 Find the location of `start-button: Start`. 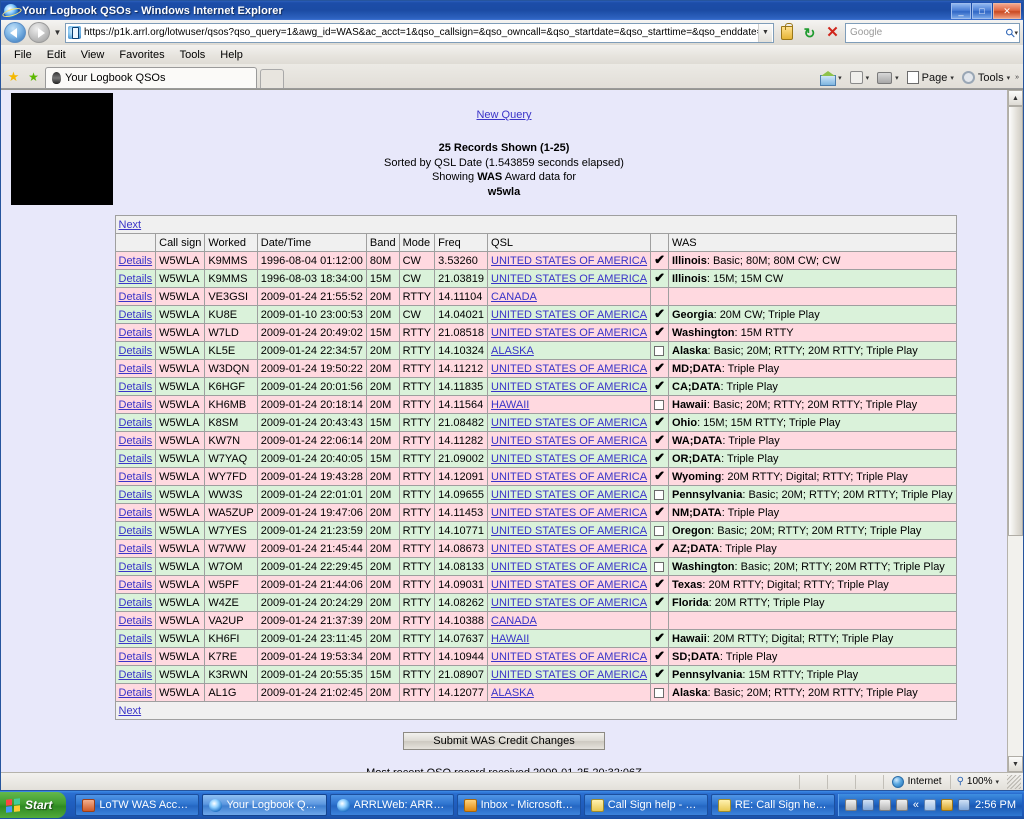

start-button: Start is located at coordinates (33, 805).